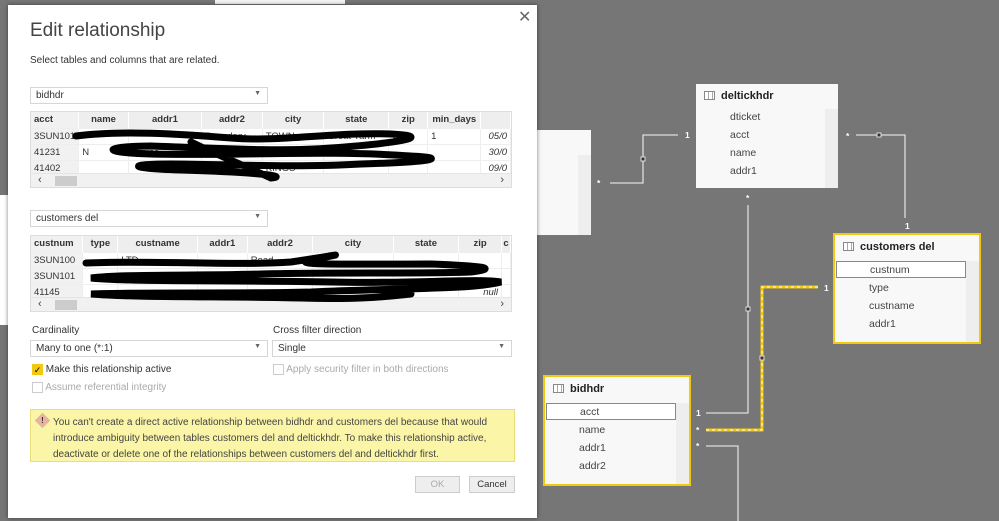 Image resolution: width=999 pixels, height=521 pixels. What do you see at coordinates (98, 30) in the screenshot?
I see `dialog-title: Edit relationship` at bounding box center [98, 30].